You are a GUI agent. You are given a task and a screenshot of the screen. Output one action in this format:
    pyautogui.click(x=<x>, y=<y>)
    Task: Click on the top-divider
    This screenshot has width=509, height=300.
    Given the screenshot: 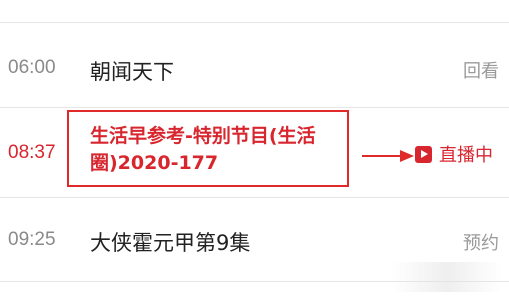 What is the action you would take?
    pyautogui.click(x=254, y=22)
    